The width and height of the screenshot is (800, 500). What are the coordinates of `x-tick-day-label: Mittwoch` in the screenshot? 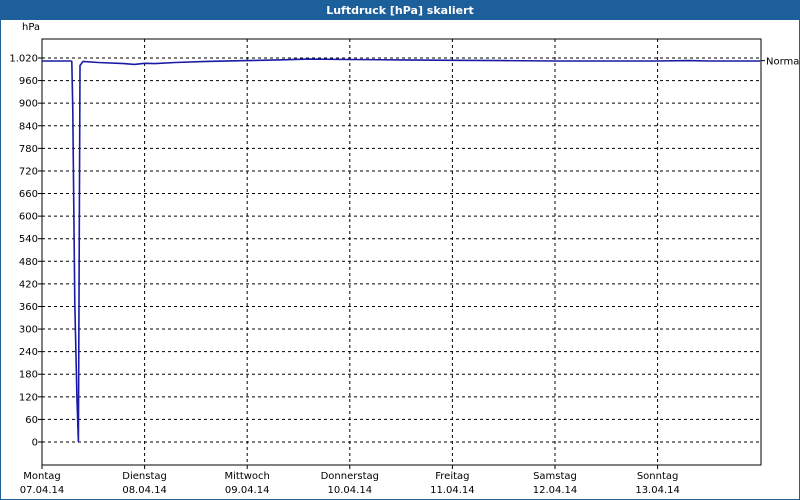 It's located at (247, 476).